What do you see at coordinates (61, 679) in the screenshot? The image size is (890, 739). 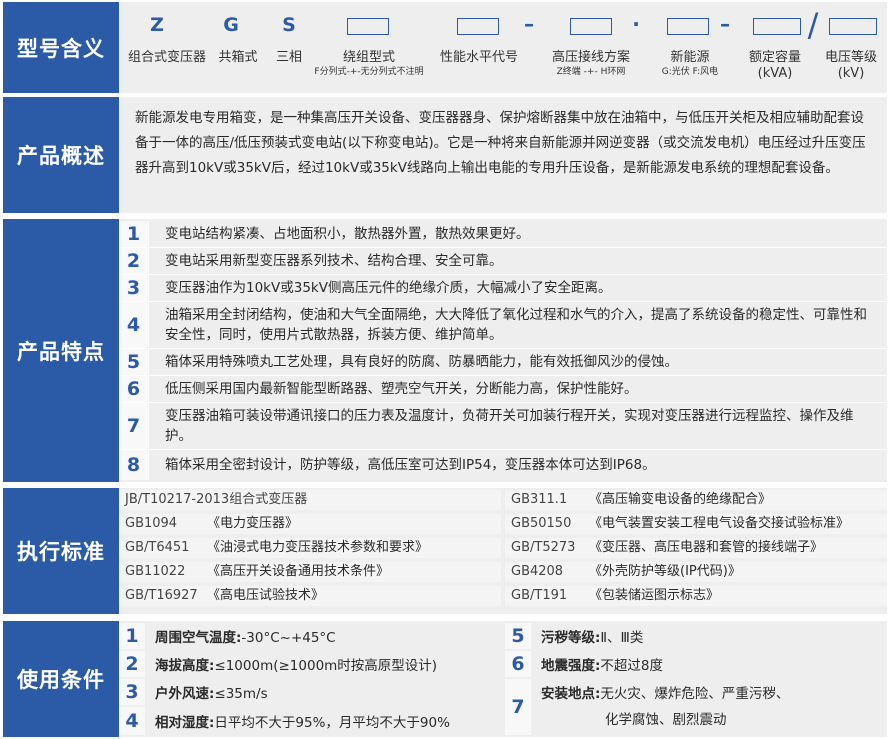 I see `usage-conditions-label: 使用条件` at bounding box center [61, 679].